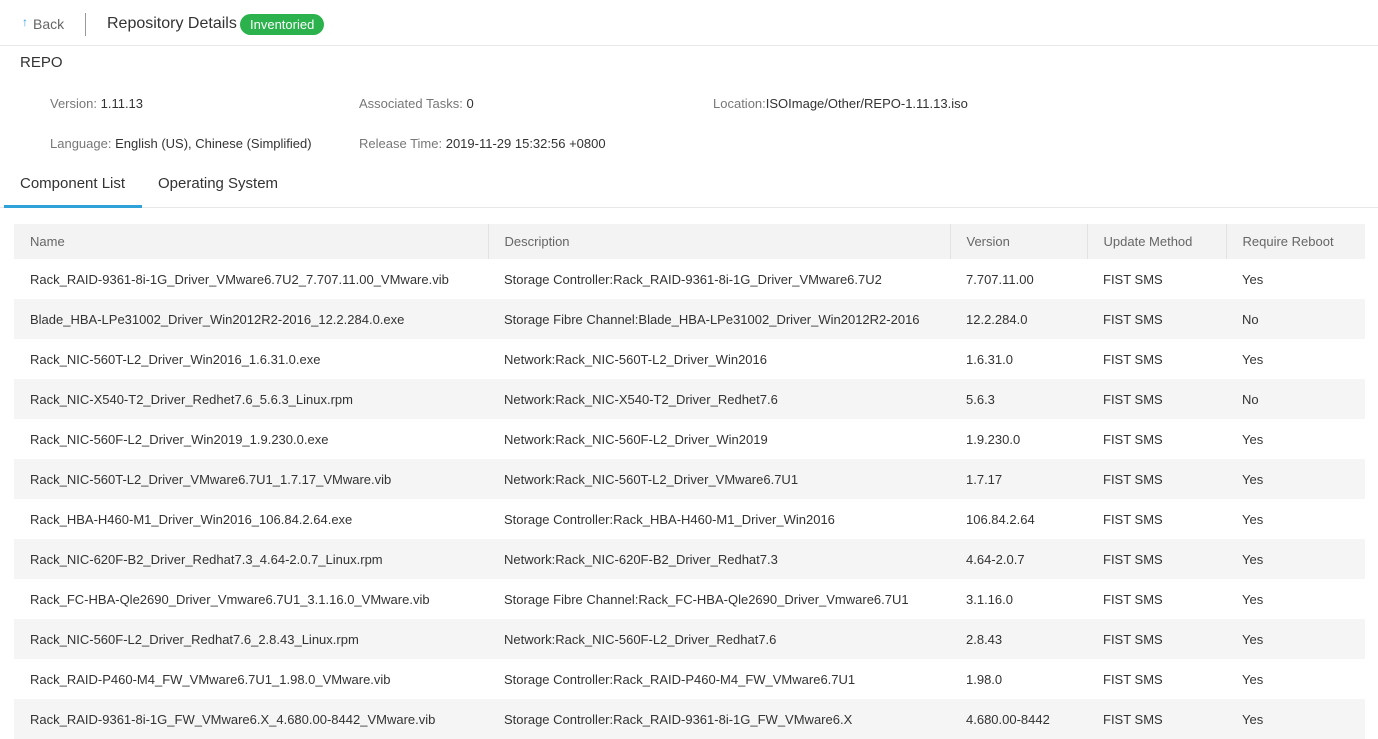 The image size is (1378, 739). I want to click on language-value: English (US), Chinese (Simplified), so click(213, 143).